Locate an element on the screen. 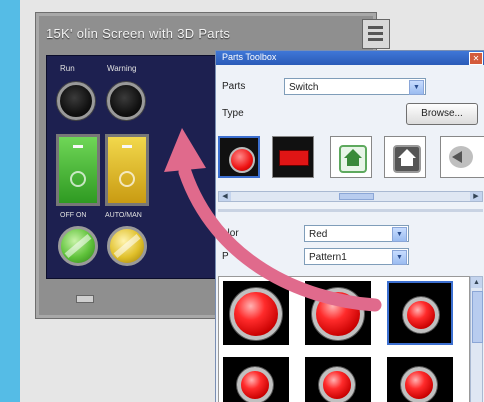  run-lamp is located at coordinates (76, 101).